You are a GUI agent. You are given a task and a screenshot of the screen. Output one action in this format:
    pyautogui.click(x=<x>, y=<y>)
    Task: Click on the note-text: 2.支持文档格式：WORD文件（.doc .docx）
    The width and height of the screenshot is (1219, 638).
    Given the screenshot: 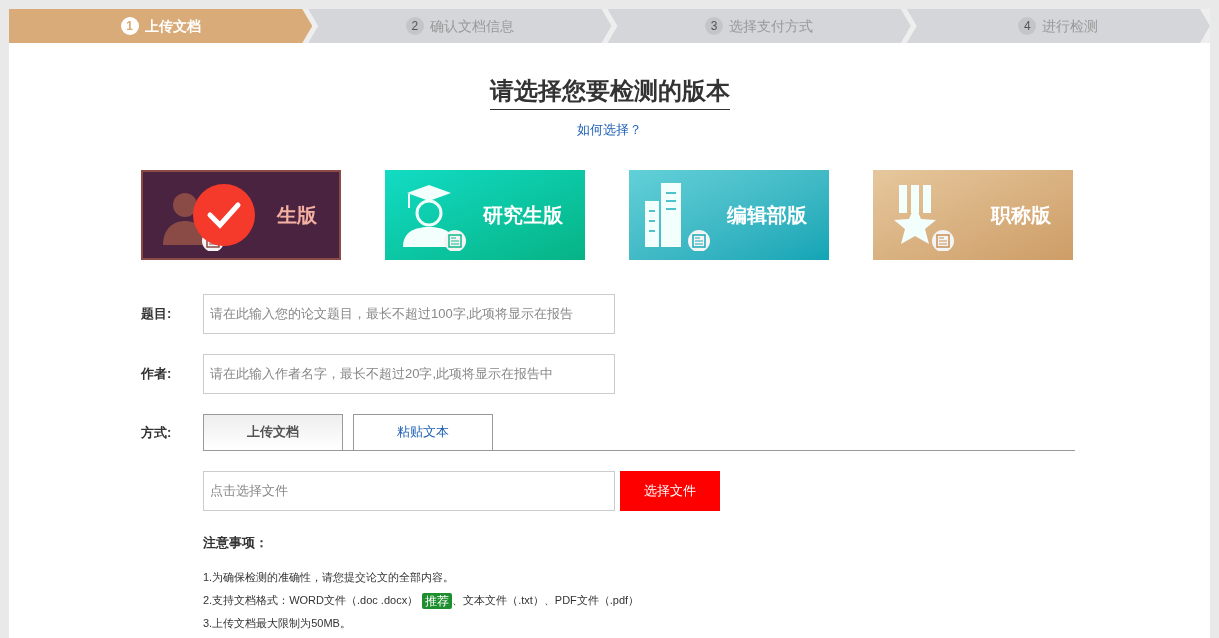 What is the action you would take?
    pyautogui.click(x=311, y=600)
    